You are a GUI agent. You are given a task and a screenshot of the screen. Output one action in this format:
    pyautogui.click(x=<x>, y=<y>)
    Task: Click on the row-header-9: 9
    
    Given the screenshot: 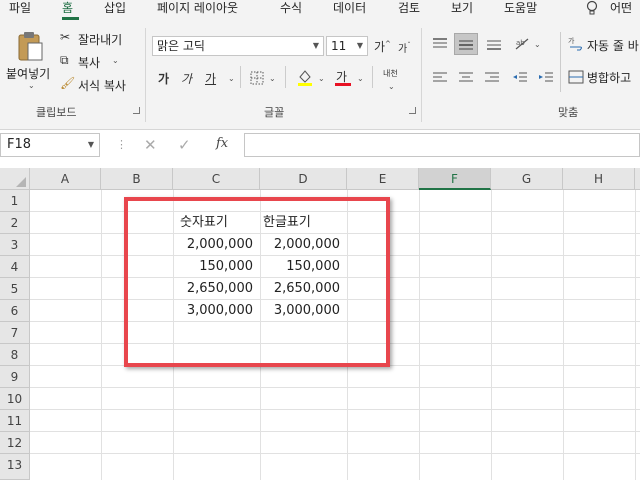 What is the action you would take?
    pyautogui.click(x=15, y=377)
    